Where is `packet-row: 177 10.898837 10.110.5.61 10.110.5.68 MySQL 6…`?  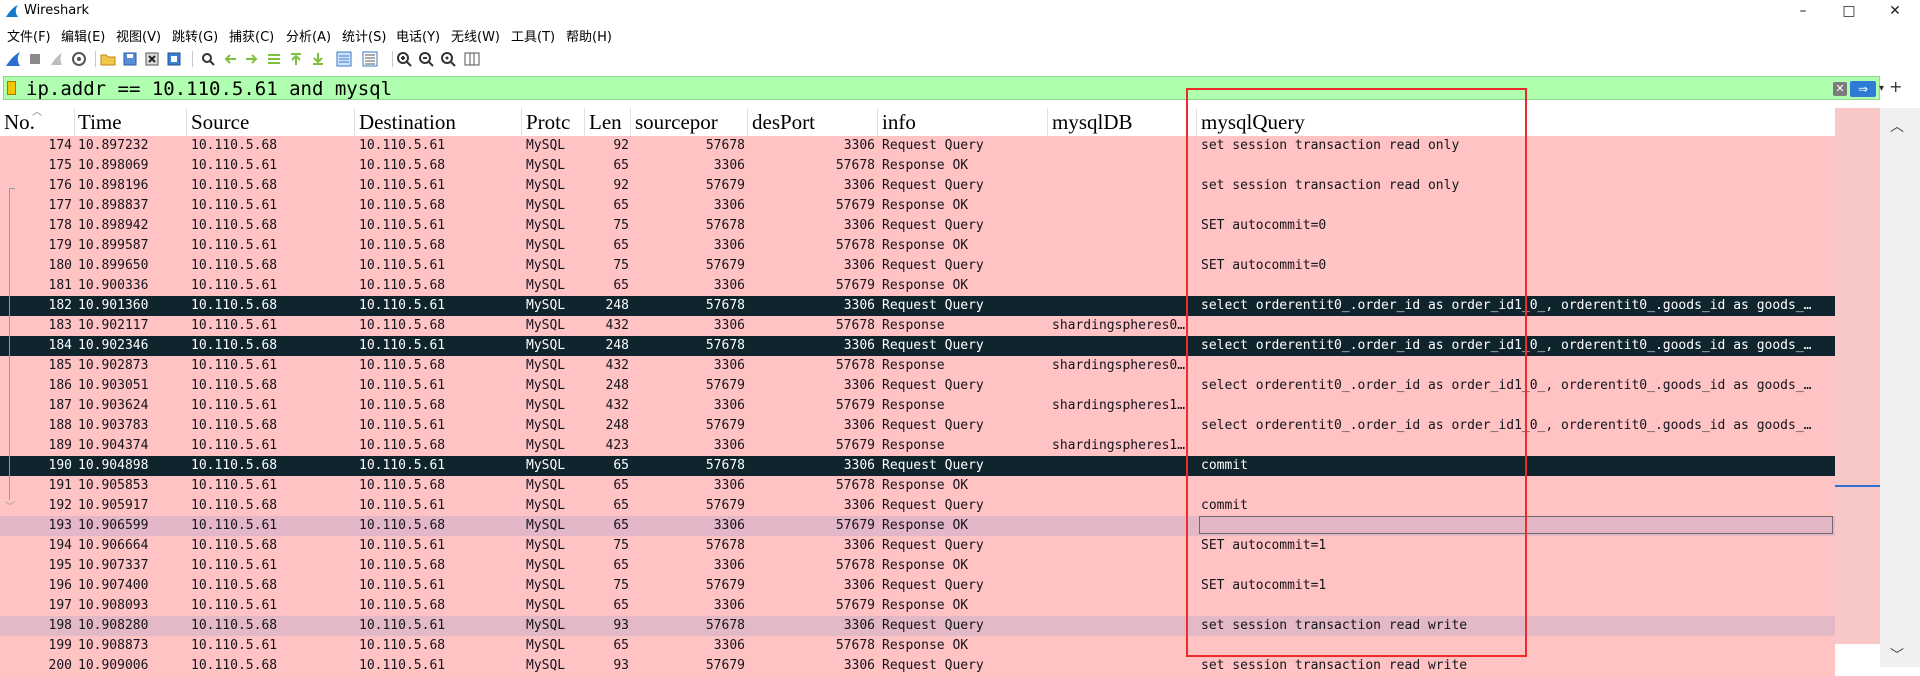 packet-row: 177 10.898837 10.110.5.61 10.110.5.68 MySQL 6… is located at coordinates (917, 206).